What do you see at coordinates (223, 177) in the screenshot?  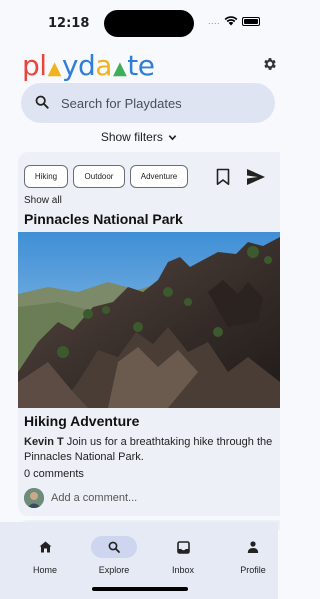 I see `bookmark-icon` at bounding box center [223, 177].